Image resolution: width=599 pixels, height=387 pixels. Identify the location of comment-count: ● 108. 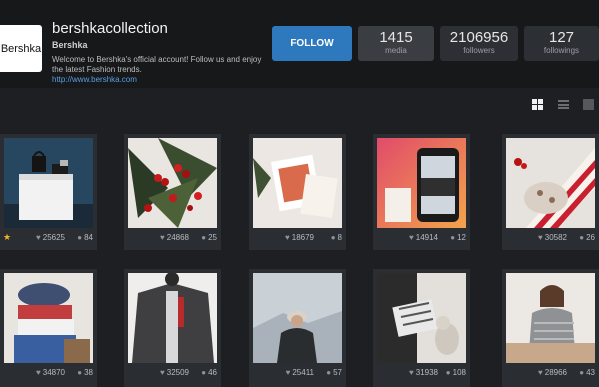
(456, 372).